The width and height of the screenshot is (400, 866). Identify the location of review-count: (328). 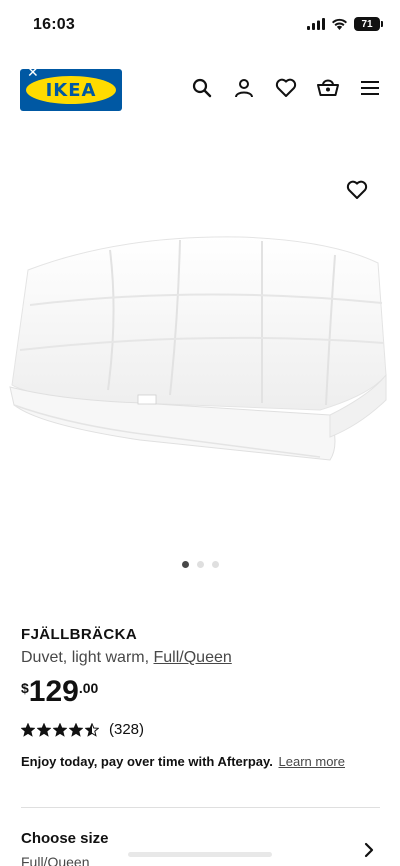
(127, 729).